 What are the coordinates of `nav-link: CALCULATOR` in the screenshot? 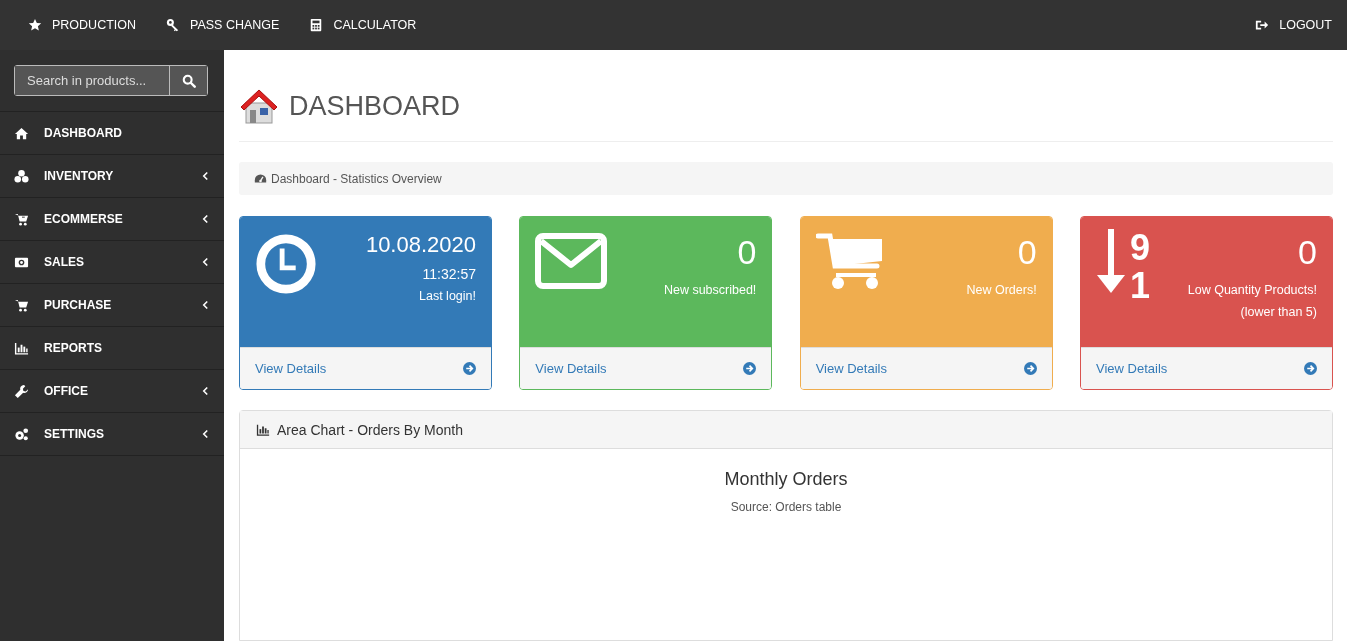 It's located at (363, 25).